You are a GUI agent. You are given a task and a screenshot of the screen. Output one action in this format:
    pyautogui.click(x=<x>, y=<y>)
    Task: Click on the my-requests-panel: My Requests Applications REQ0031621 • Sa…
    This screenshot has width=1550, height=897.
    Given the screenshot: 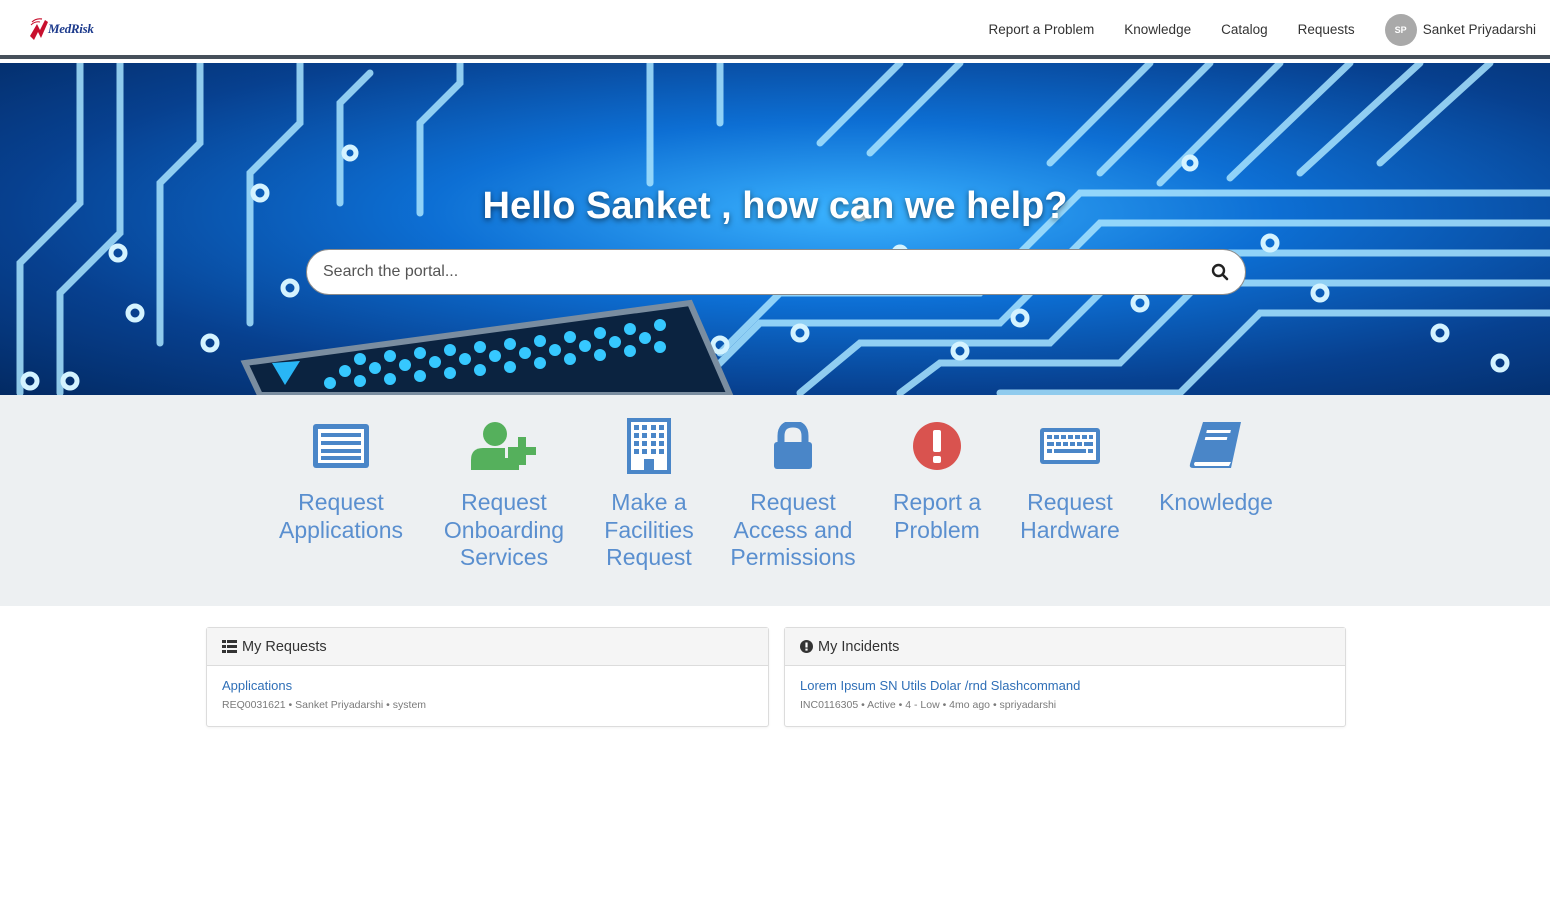 What is the action you would take?
    pyautogui.click(x=487, y=677)
    